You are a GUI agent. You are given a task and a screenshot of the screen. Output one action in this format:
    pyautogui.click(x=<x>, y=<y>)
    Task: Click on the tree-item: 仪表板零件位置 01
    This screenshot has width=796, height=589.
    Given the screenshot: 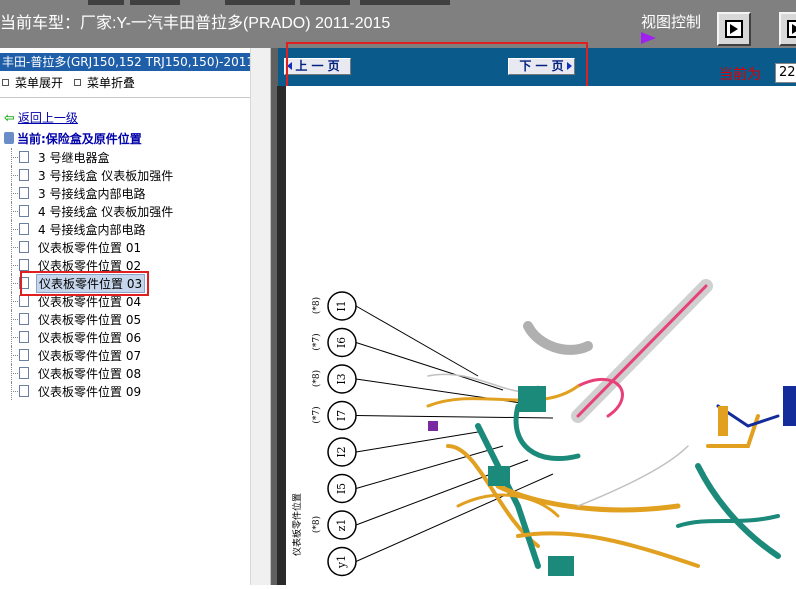 What is the action you would take?
    pyautogui.click(x=125, y=247)
    